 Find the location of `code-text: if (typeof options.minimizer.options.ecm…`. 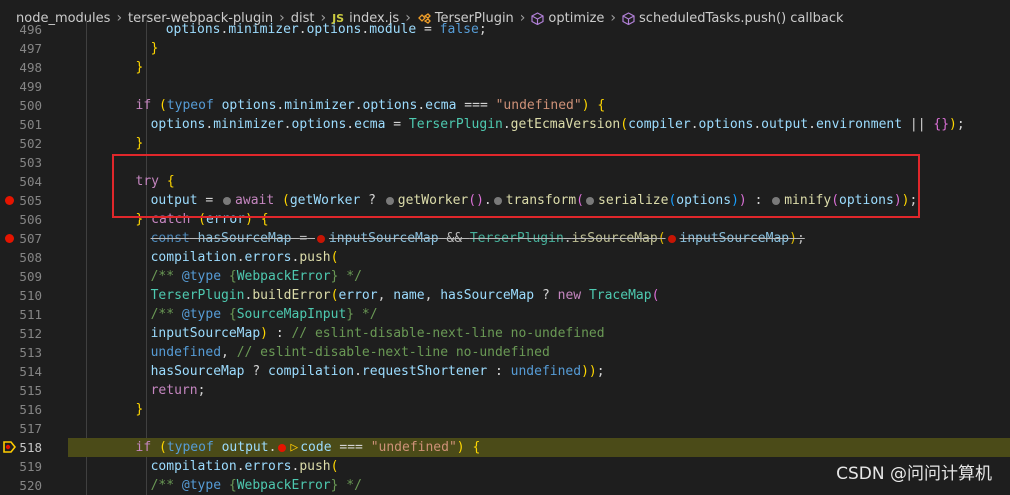

code-text: if (typeof options.minimizer.options.ecm… is located at coordinates (370, 105).